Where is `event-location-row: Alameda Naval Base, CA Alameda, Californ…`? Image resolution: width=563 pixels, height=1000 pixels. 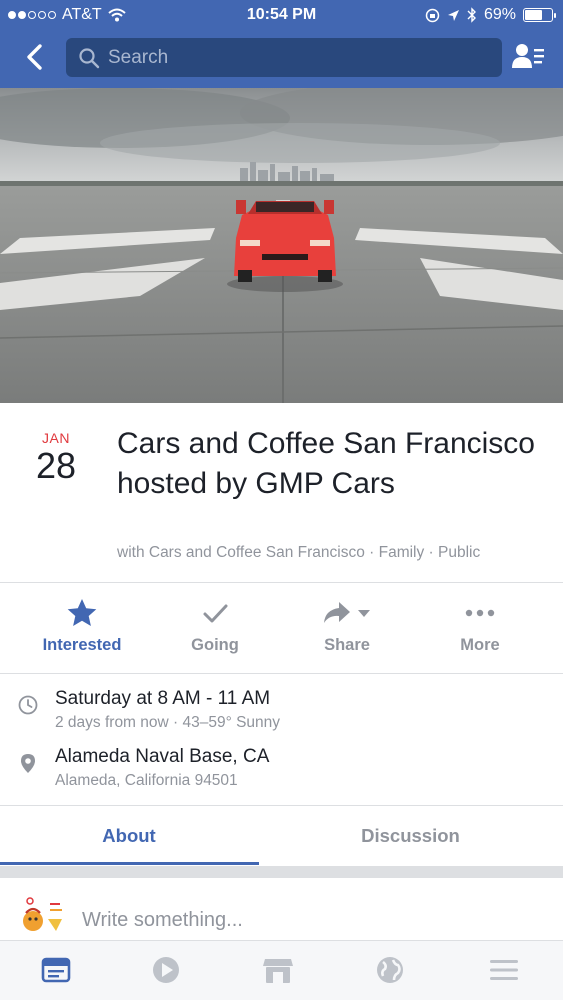
event-location-row: Alameda Naval Base, CA Alameda, Californ… is located at coordinates (281, 772).